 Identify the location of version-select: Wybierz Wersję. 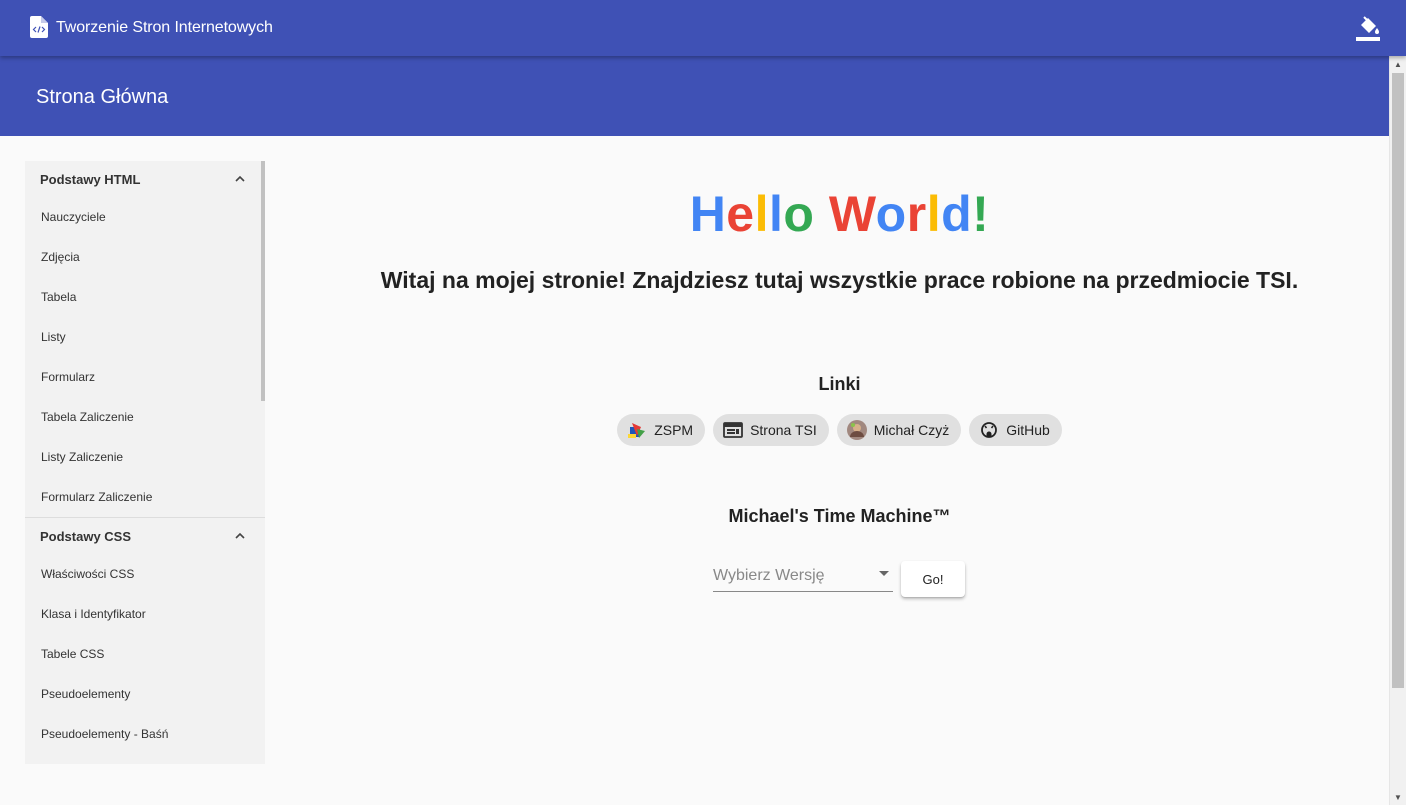
(803, 576).